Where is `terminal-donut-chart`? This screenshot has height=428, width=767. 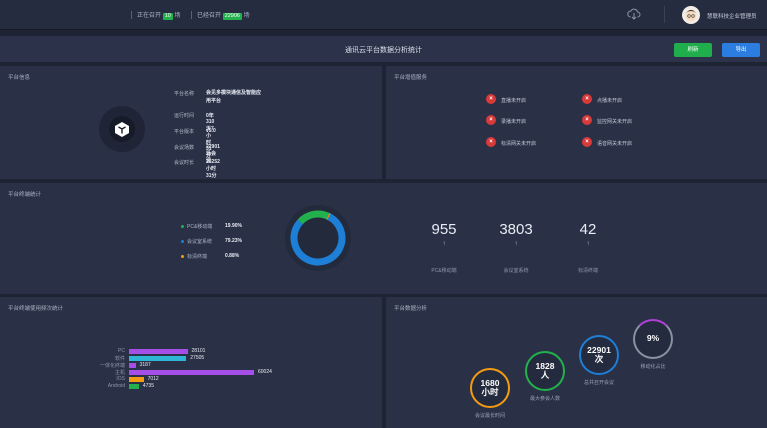
terminal-donut-chart is located at coordinates (318, 238).